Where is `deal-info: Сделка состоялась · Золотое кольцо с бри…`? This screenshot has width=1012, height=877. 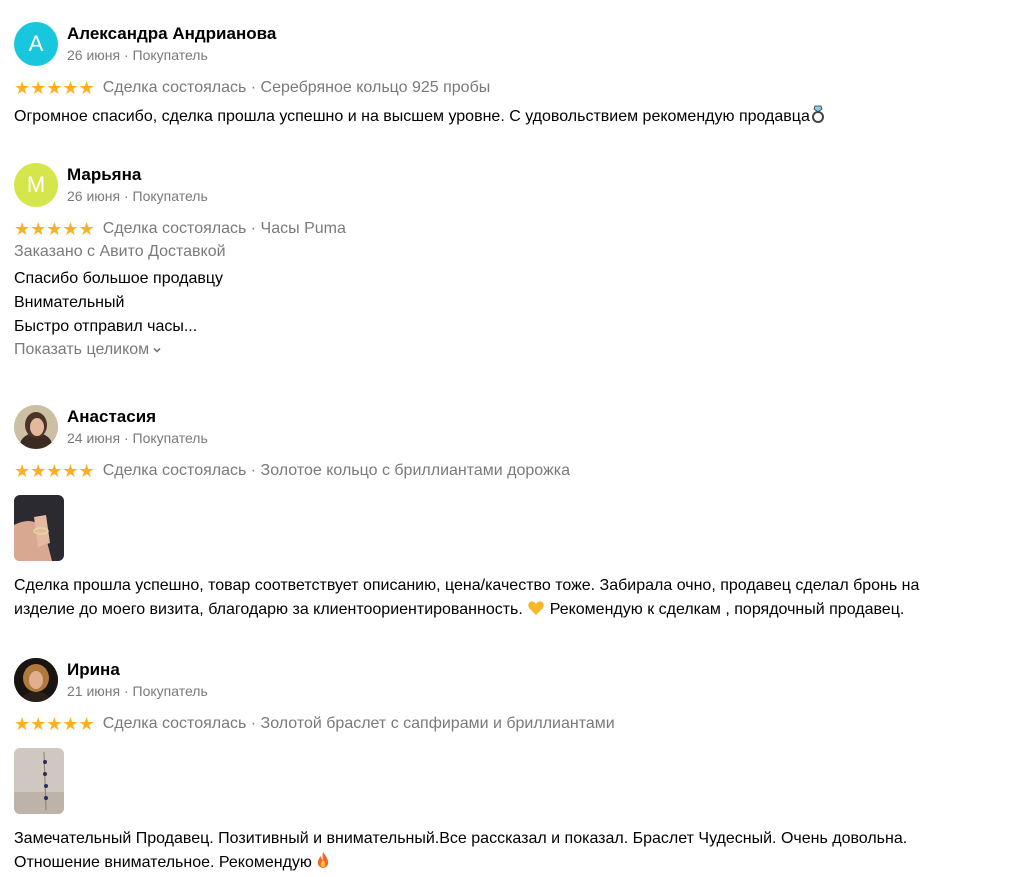 deal-info: Сделка состоялась · Золотое кольцо с бри… is located at coordinates (336, 470).